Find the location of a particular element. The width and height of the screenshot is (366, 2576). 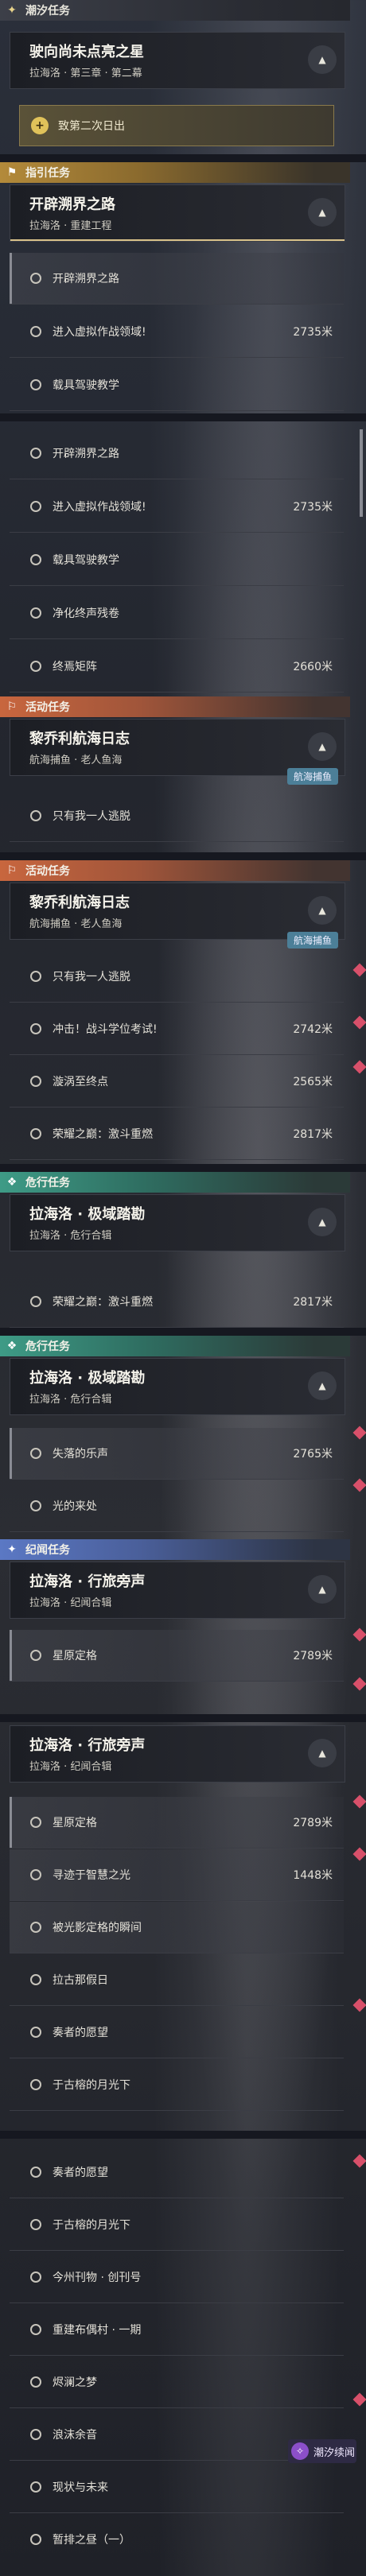

category-label: 危行任务 is located at coordinates (47, 1183).